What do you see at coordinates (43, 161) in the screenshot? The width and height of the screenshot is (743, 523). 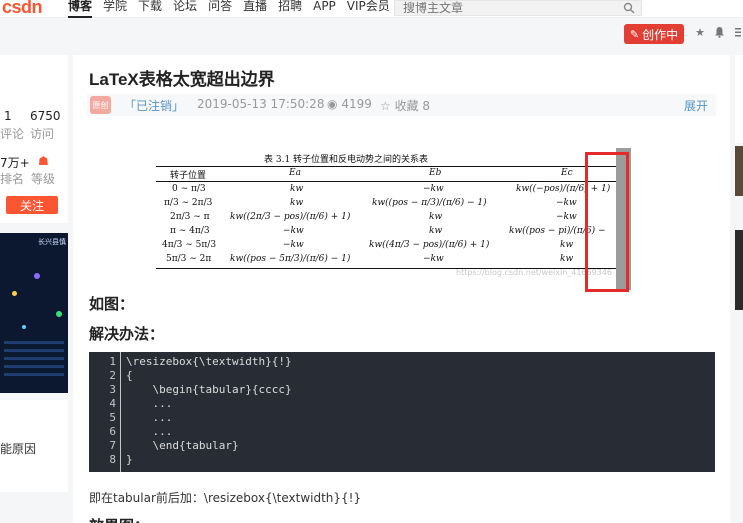 I see `level-badge-icon: ☗` at bounding box center [43, 161].